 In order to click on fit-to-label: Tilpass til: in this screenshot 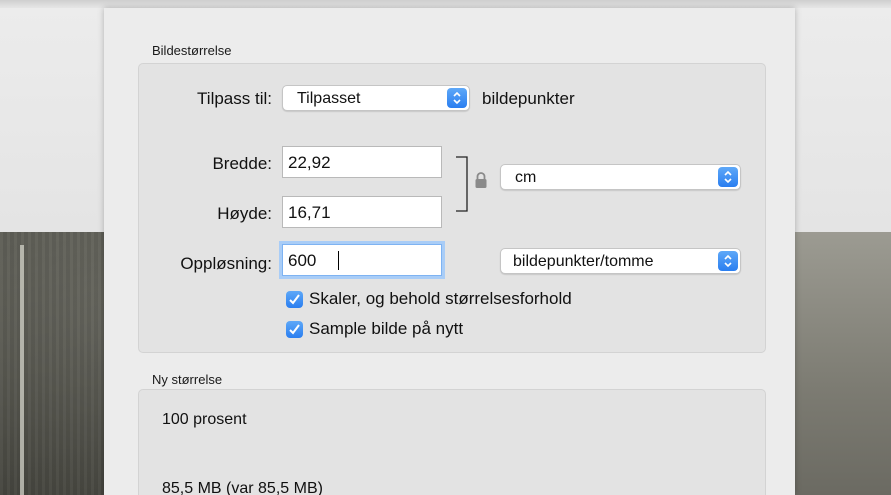, I will do `click(234, 98)`.